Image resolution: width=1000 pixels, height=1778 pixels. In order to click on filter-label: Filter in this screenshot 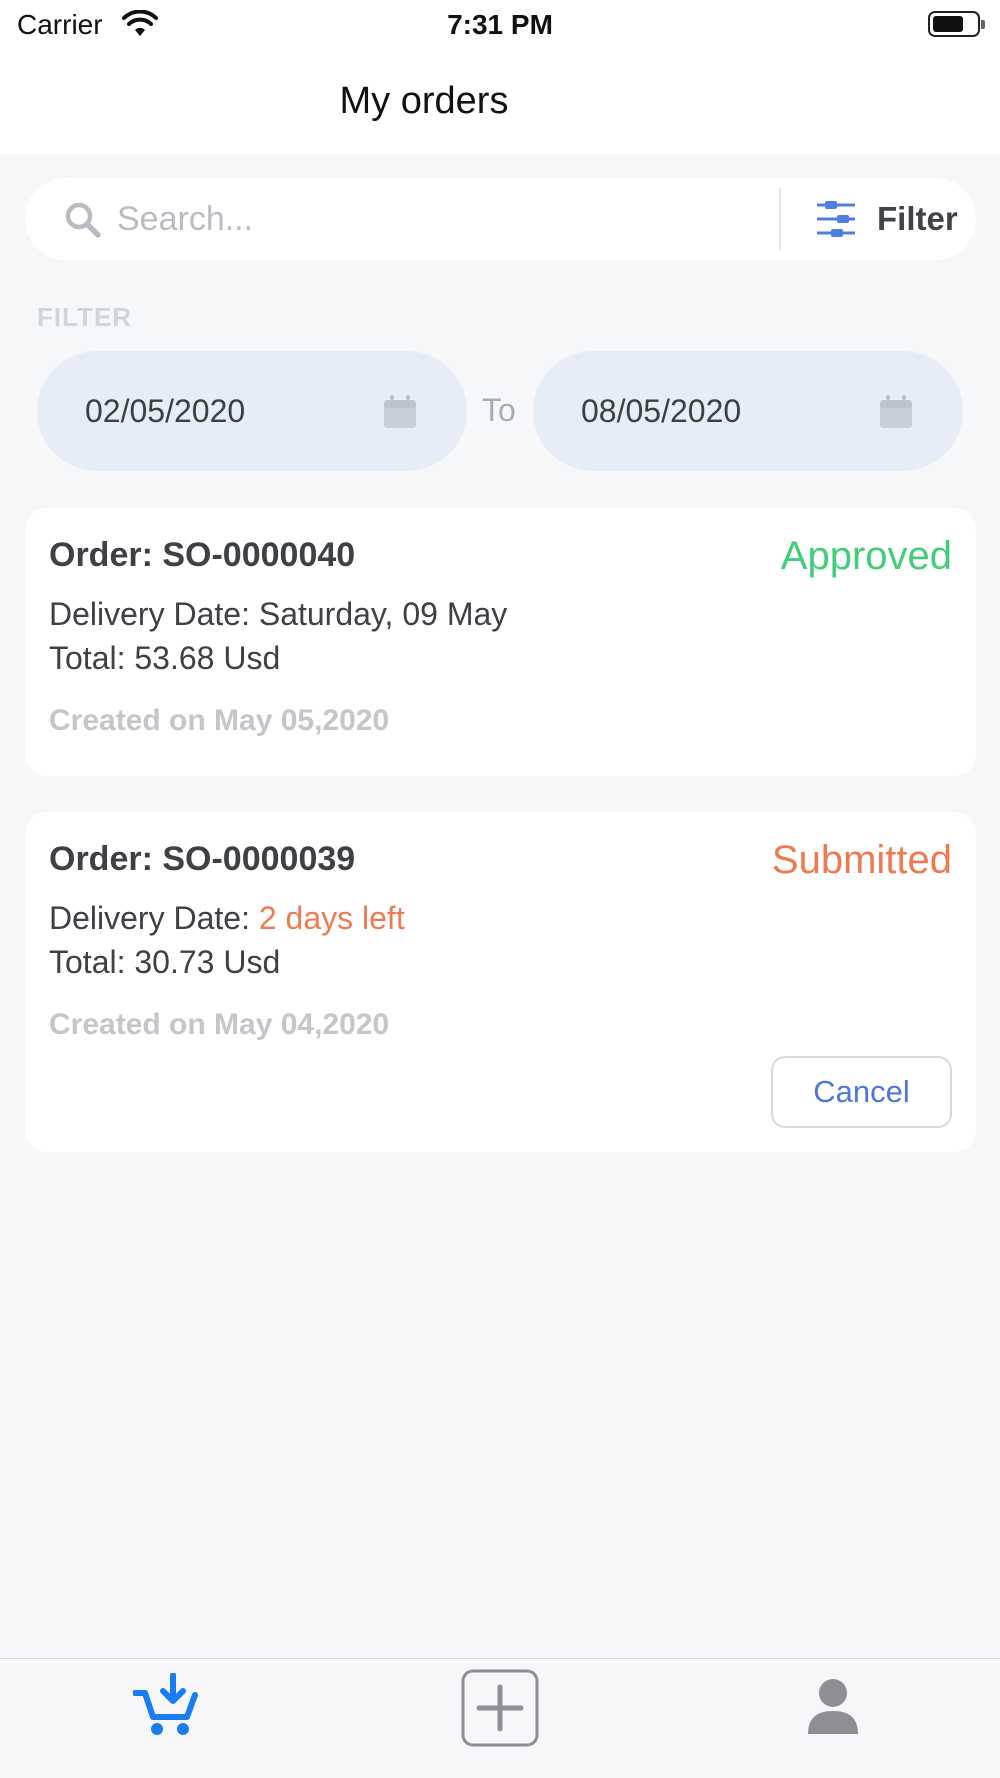, I will do `click(917, 218)`.